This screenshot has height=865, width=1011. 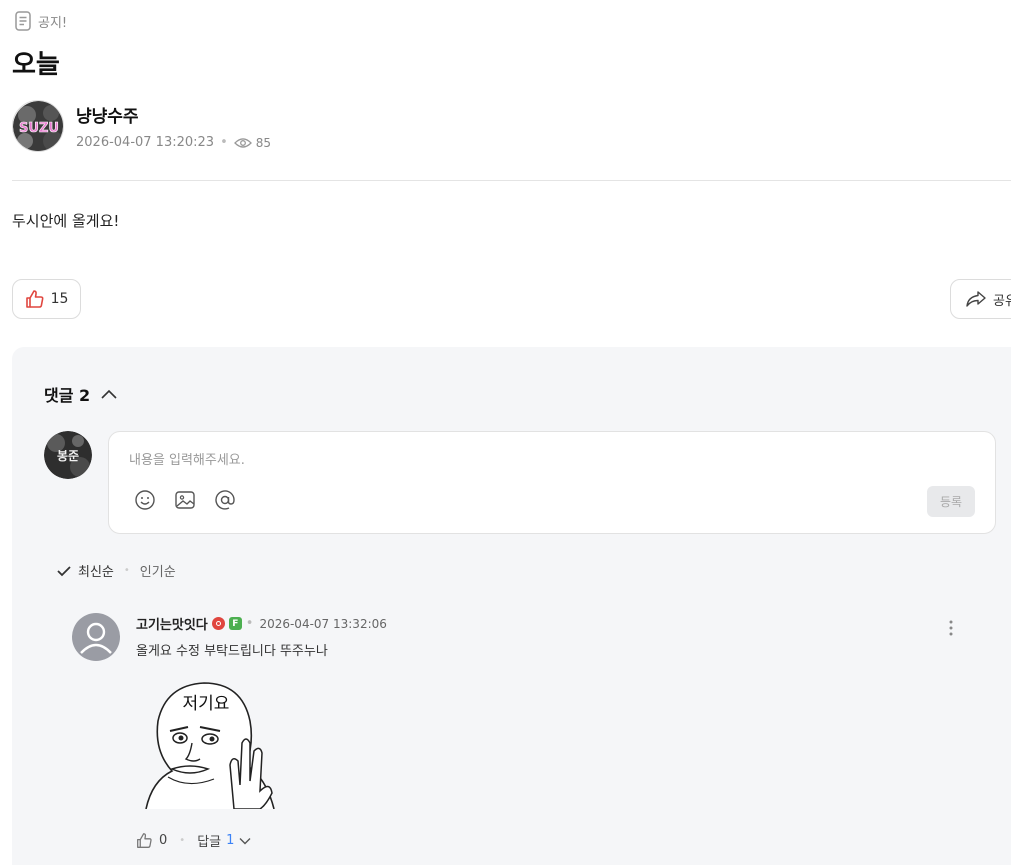 I want to click on comments-count: 2, so click(x=85, y=395).